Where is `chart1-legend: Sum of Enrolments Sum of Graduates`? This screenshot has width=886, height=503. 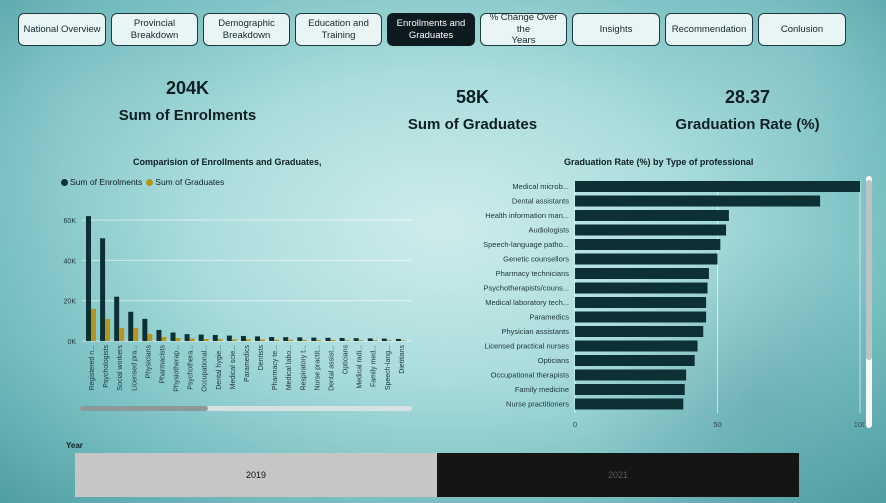 chart1-legend: Sum of Enrolments Sum of Graduates is located at coordinates (142, 182).